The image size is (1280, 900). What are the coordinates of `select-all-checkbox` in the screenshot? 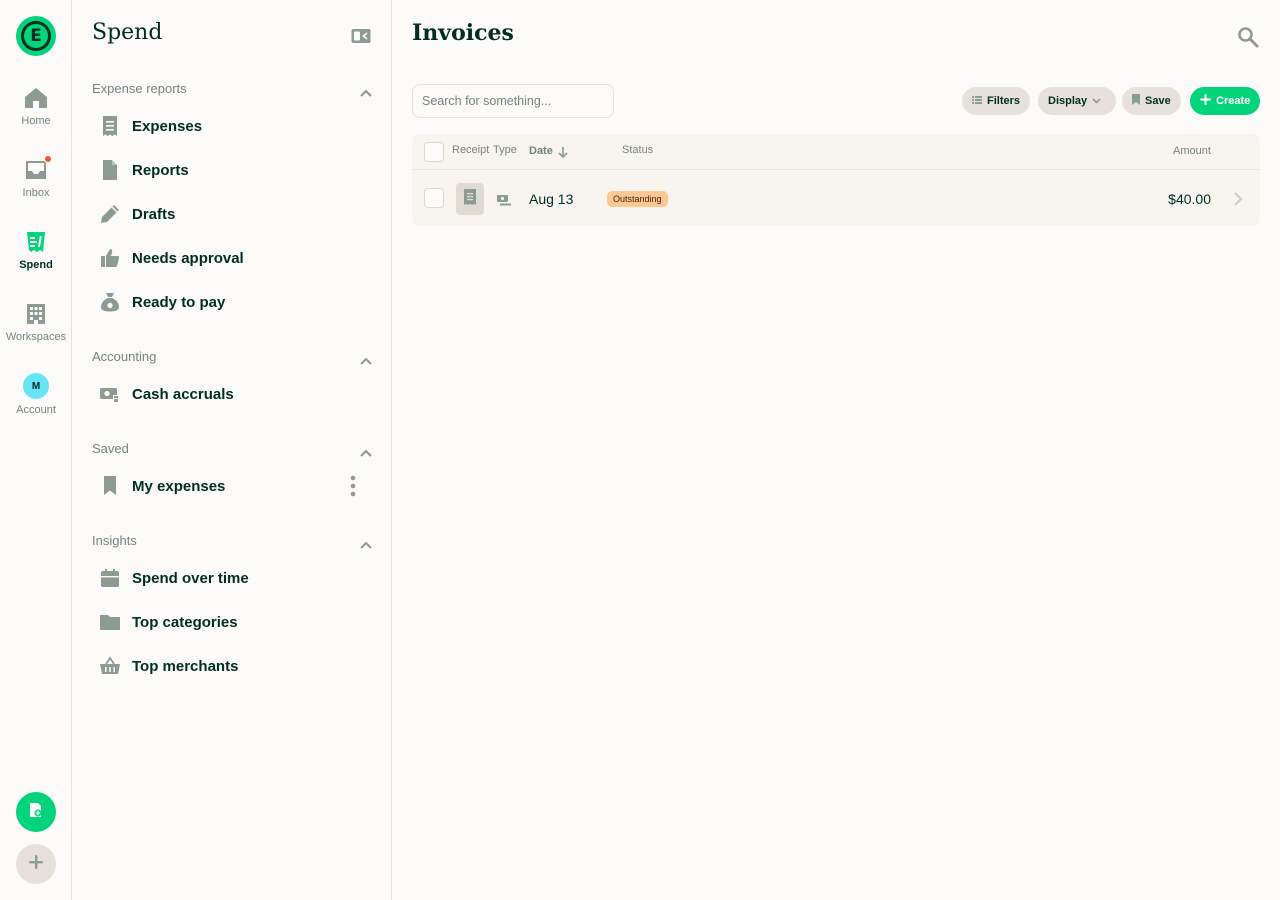 It's located at (434, 152).